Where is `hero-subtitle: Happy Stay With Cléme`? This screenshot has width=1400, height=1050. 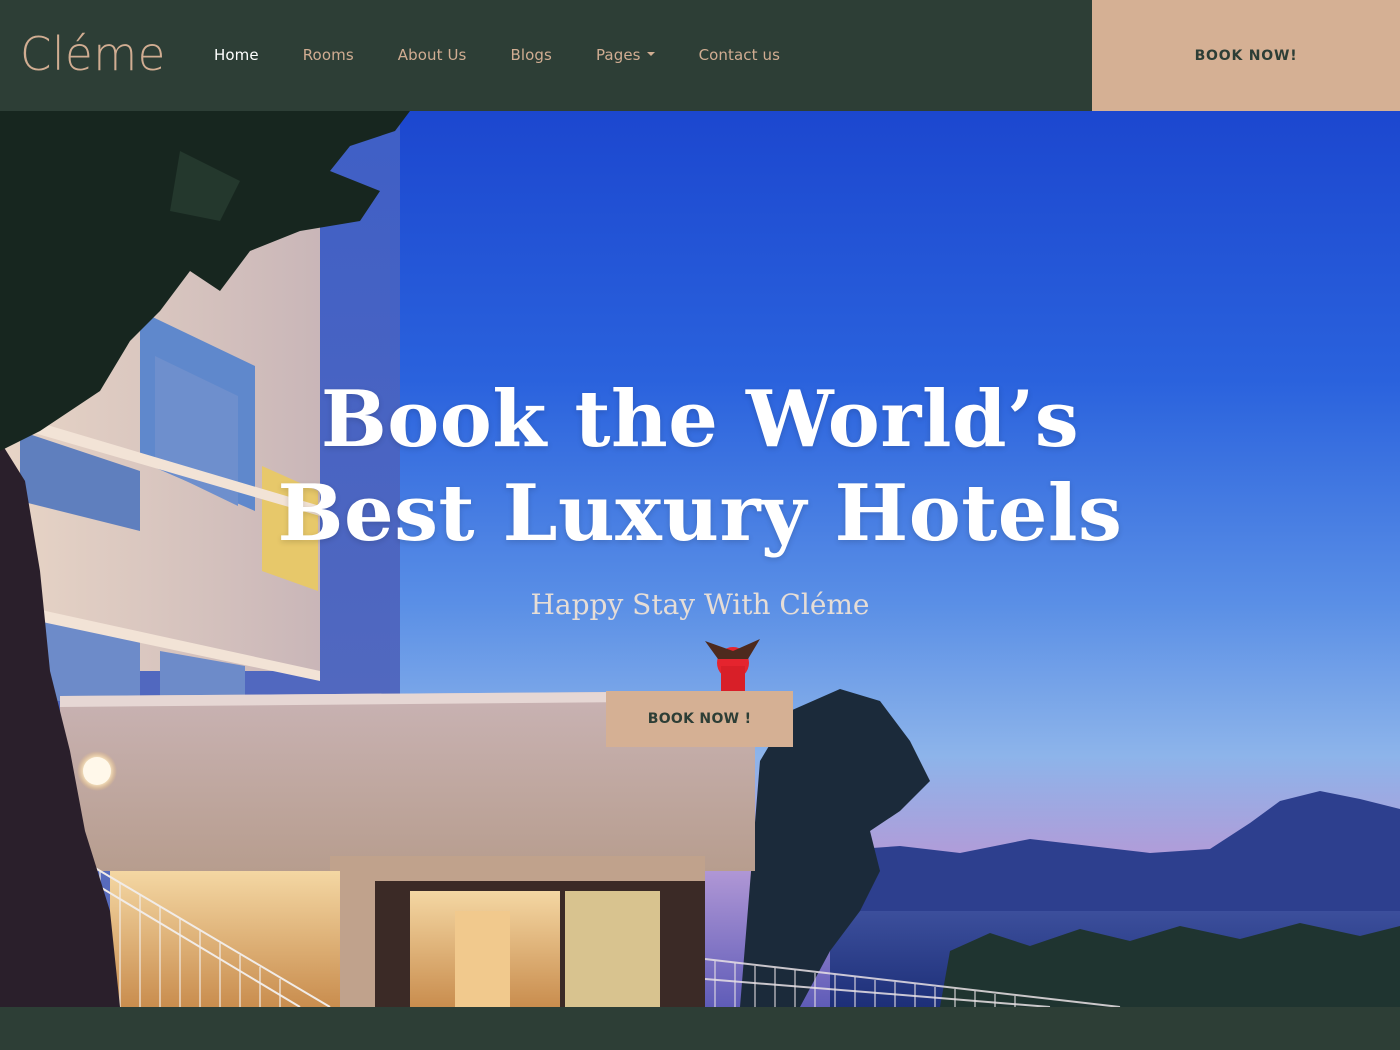 hero-subtitle: Happy Stay With Cléme is located at coordinates (700, 604).